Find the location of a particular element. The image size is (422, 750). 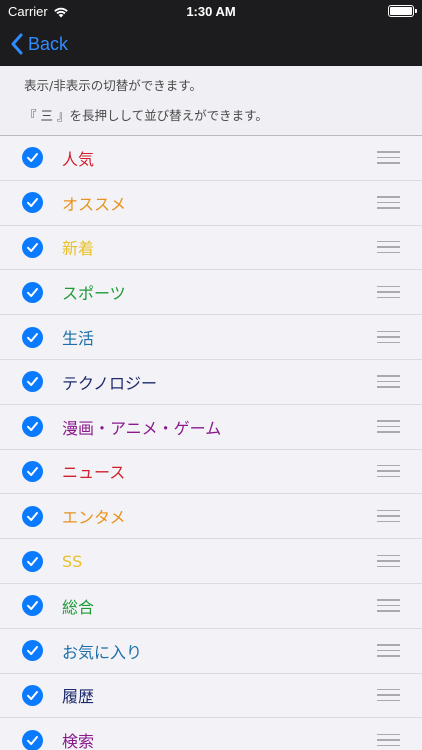

back-button: Back is located at coordinates (39, 44).